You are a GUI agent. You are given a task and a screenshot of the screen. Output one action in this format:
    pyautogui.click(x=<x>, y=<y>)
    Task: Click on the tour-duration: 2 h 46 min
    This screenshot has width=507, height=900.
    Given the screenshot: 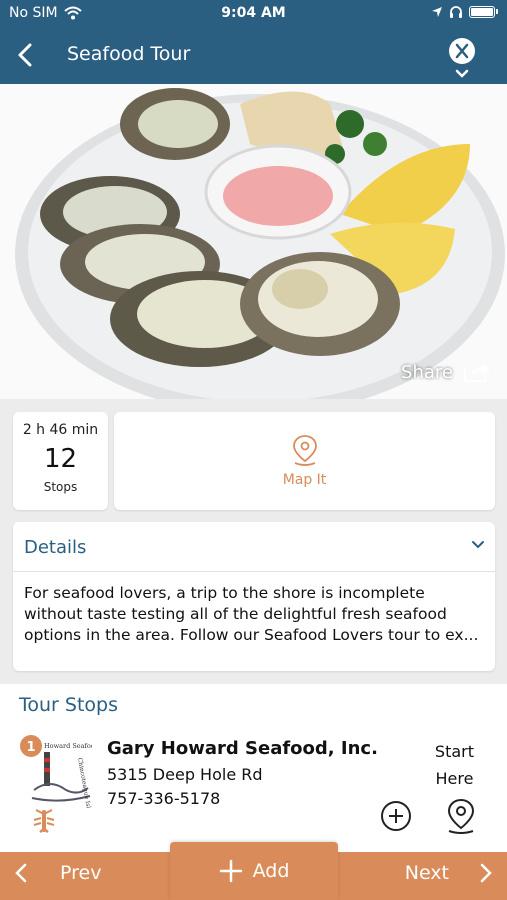 What is the action you would take?
    pyautogui.click(x=60, y=430)
    